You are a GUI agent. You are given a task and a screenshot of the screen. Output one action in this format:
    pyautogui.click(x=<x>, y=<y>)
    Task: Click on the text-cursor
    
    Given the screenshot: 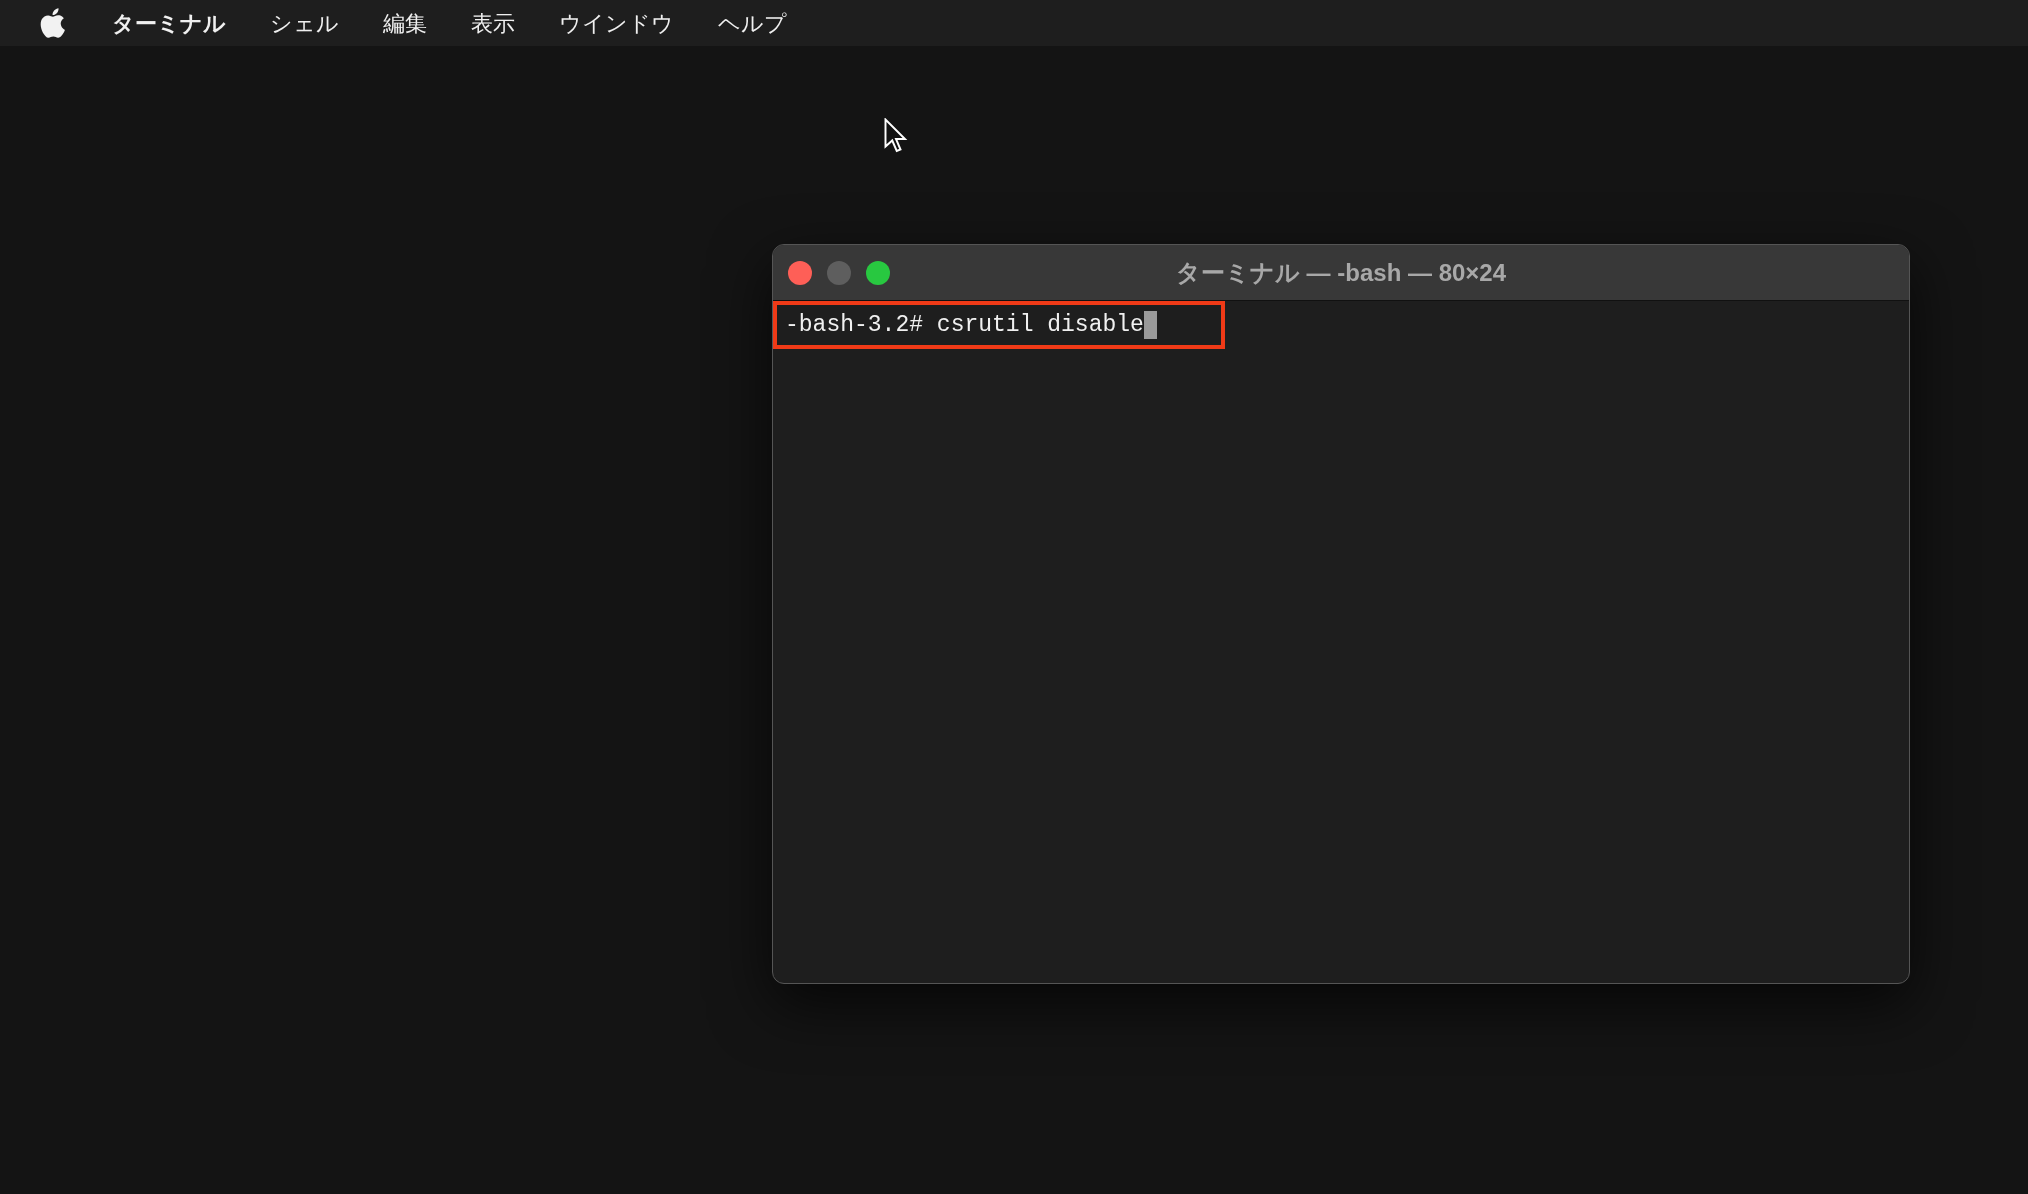 What is the action you would take?
    pyautogui.click(x=1150, y=325)
    